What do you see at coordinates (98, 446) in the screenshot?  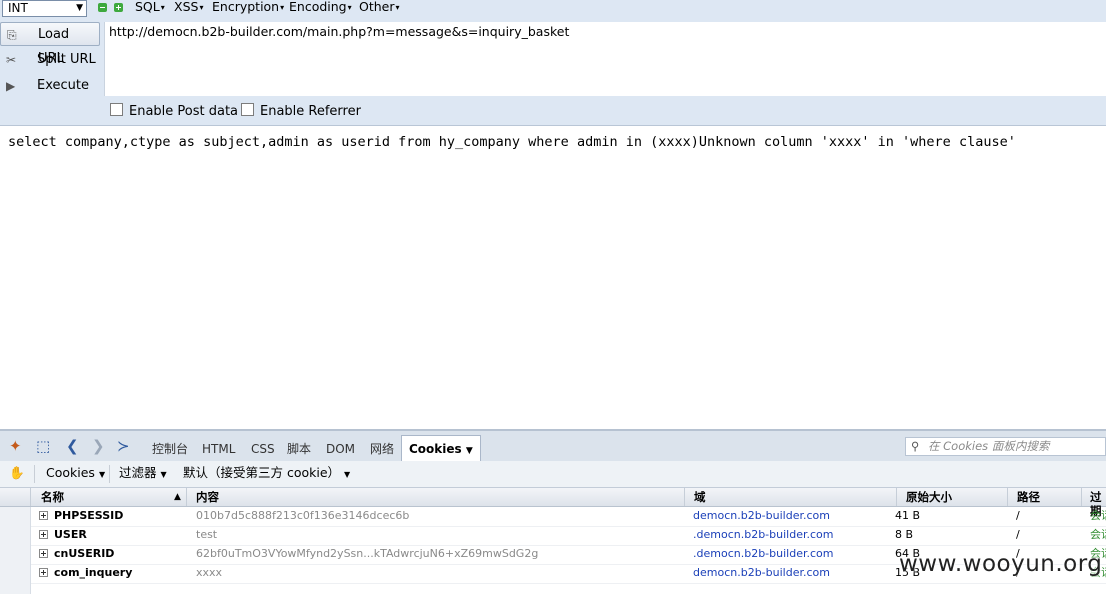 I see `forward-icon: ❯` at bounding box center [98, 446].